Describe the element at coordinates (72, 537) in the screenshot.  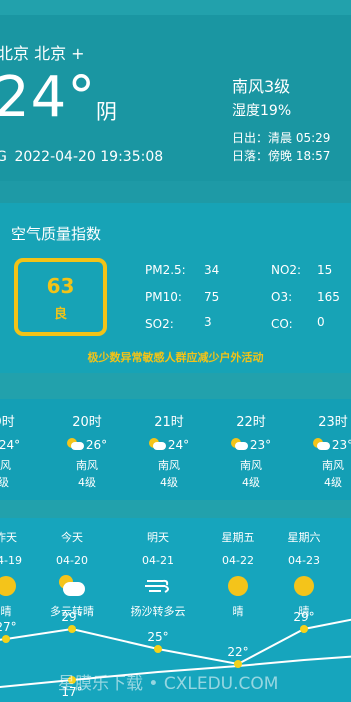
I see `day-name: 今天` at that location.